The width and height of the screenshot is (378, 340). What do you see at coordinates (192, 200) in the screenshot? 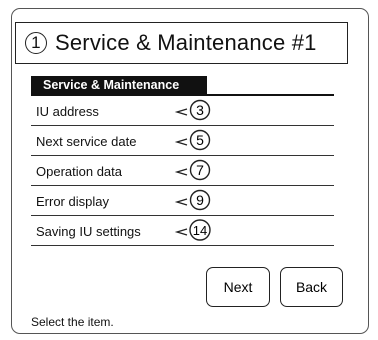
I see `callout-marker: 9` at bounding box center [192, 200].